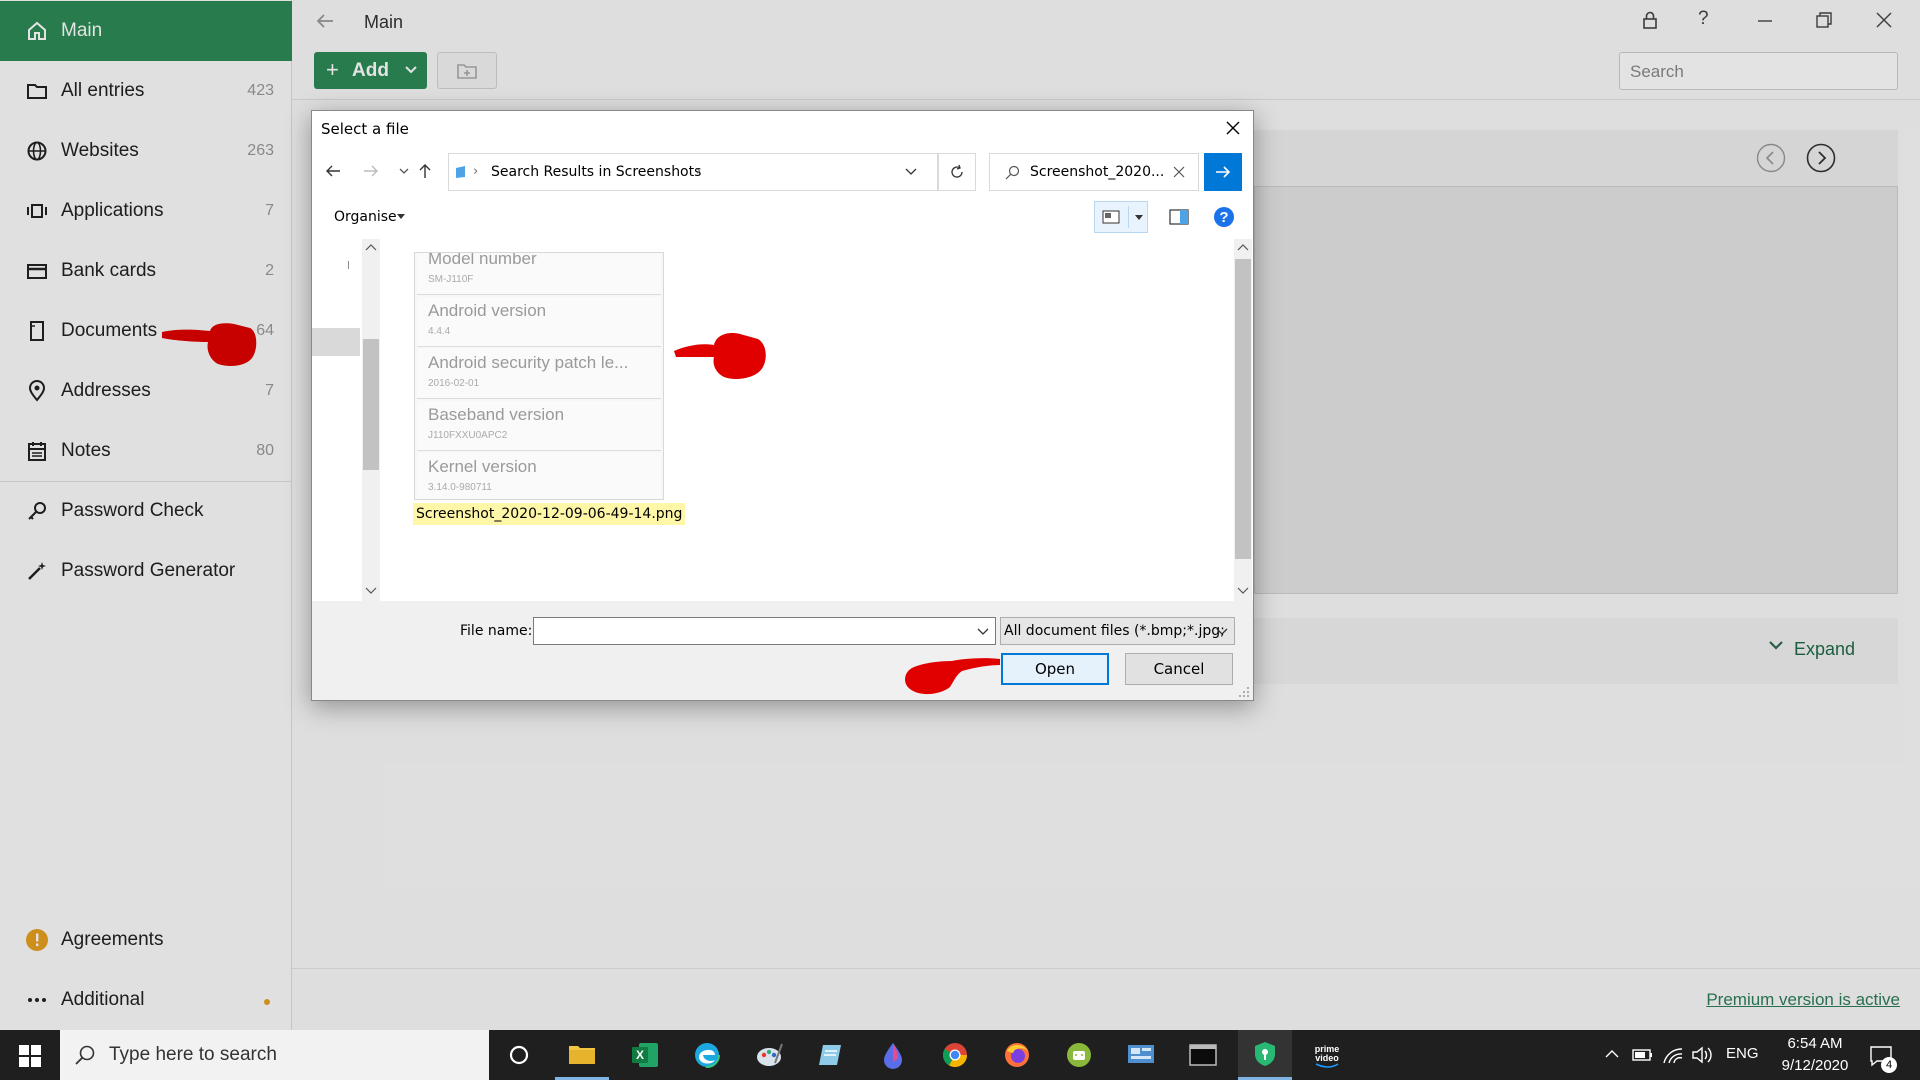 This screenshot has height=1080, width=1920. What do you see at coordinates (539, 476) in the screenshot?
I see `thumbnail-row: Kernel version 3.14.0-980711` at bounding box center [539, 476].